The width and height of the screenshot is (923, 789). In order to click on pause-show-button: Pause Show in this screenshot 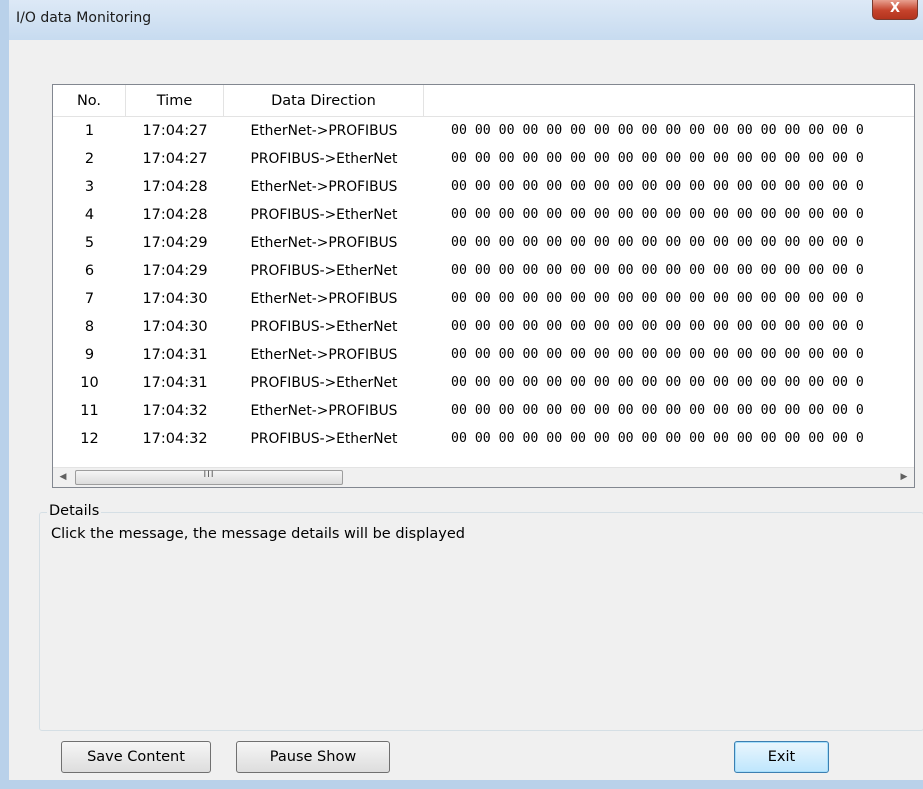, I will do `click(313, 757)`.